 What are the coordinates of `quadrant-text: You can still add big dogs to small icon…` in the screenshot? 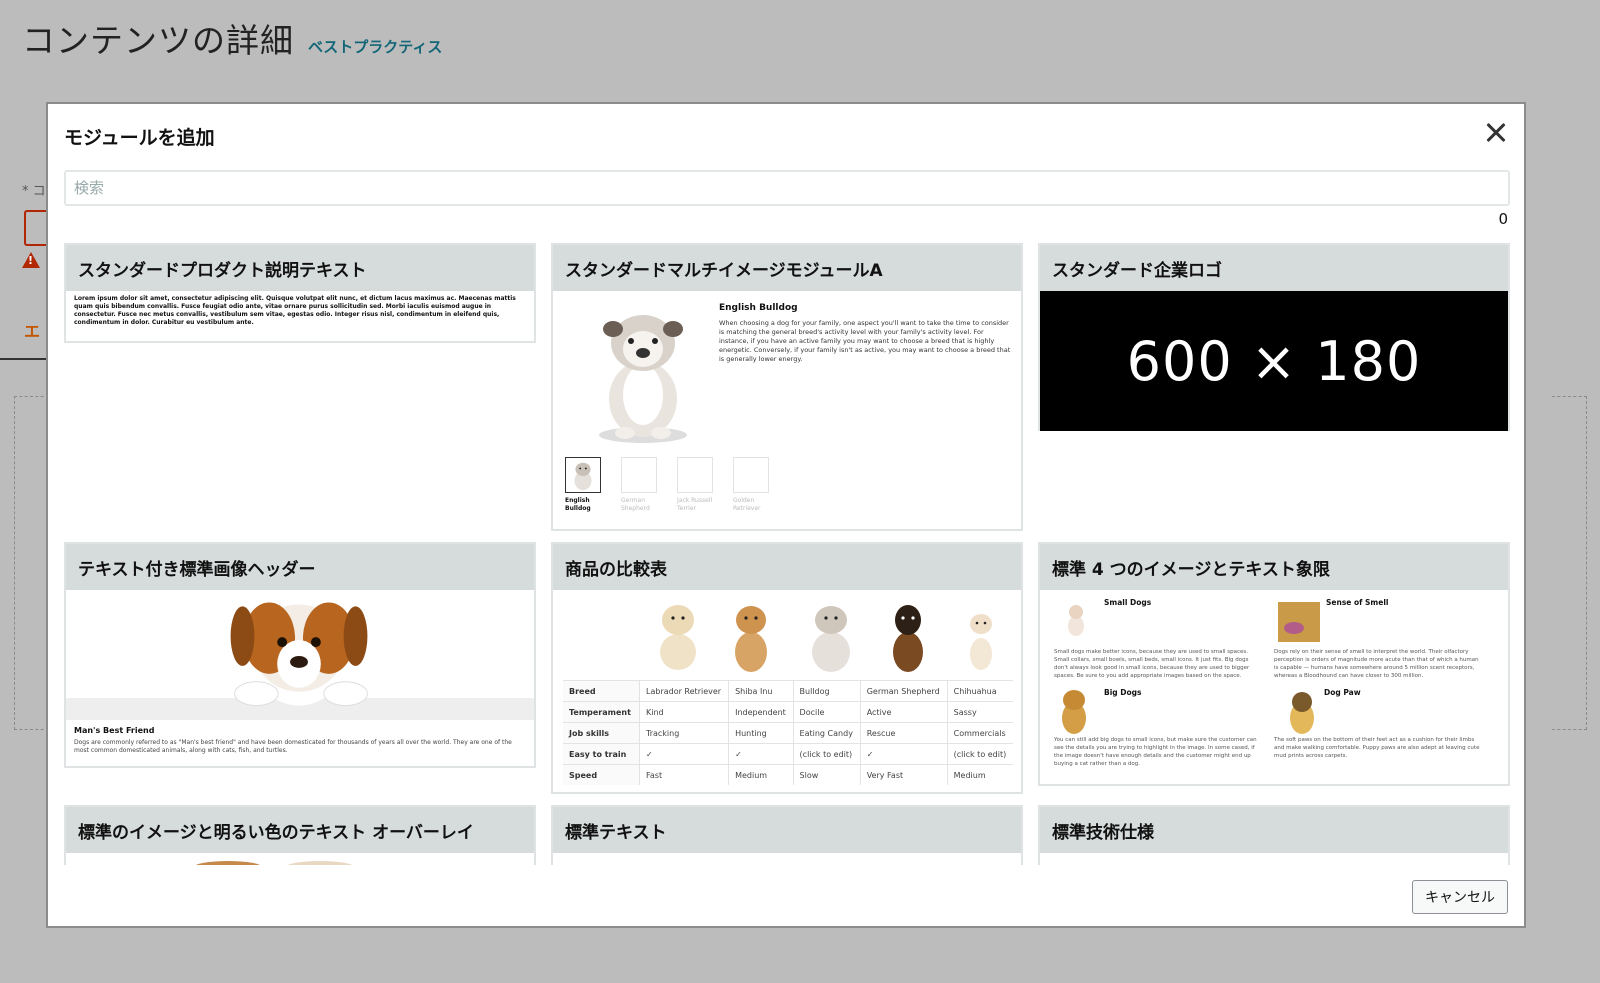 It's located at (1155, 752).